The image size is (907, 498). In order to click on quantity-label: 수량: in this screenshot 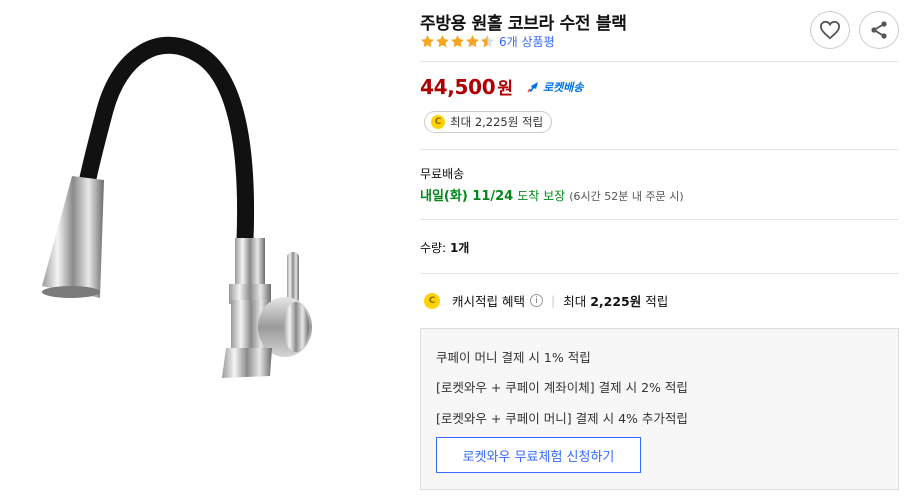, I will do `click(433, 248)`.